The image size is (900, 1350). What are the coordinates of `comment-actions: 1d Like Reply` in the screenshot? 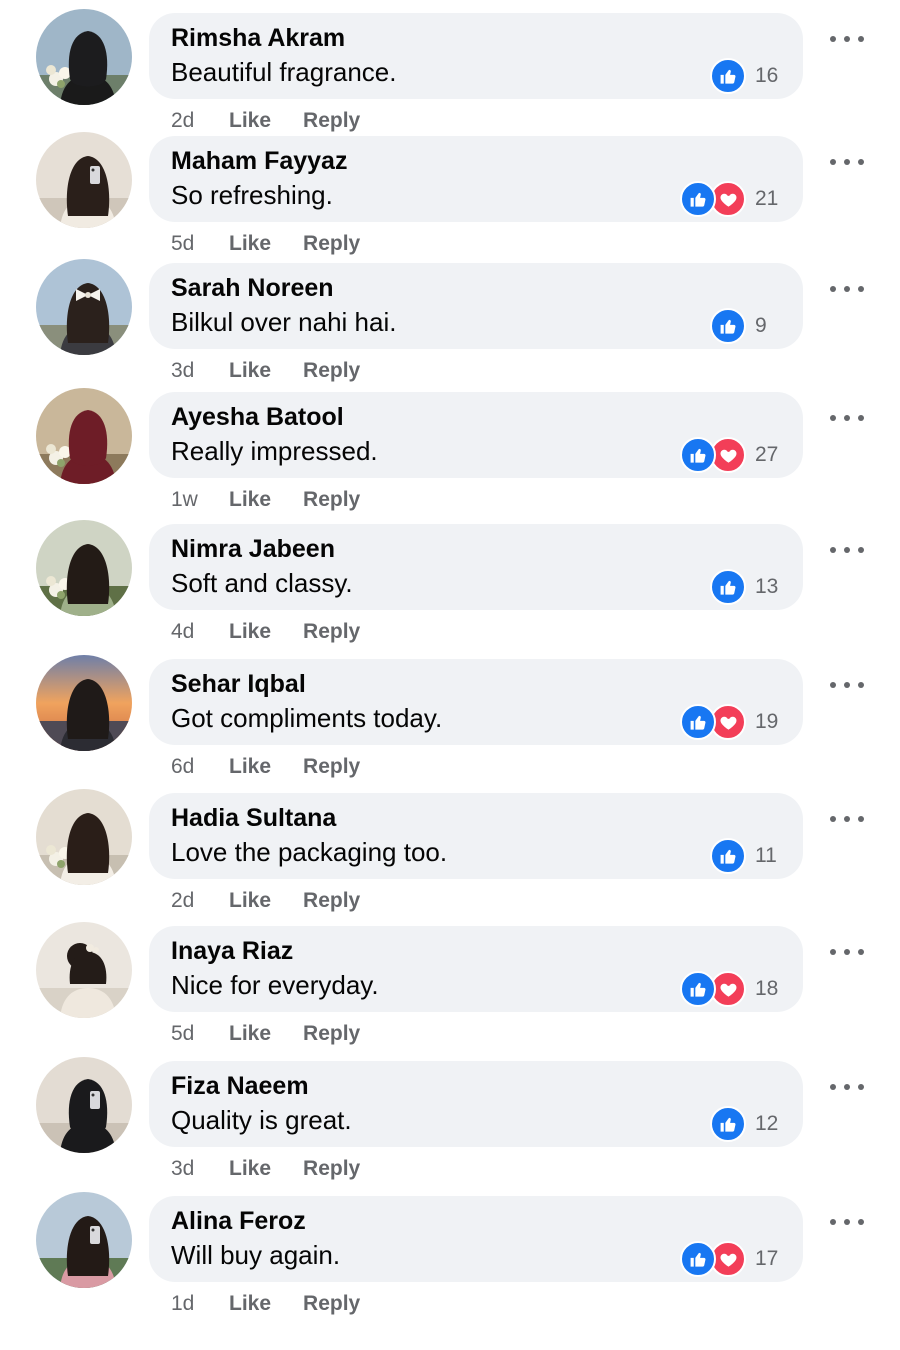 It's located at (265, 1304).